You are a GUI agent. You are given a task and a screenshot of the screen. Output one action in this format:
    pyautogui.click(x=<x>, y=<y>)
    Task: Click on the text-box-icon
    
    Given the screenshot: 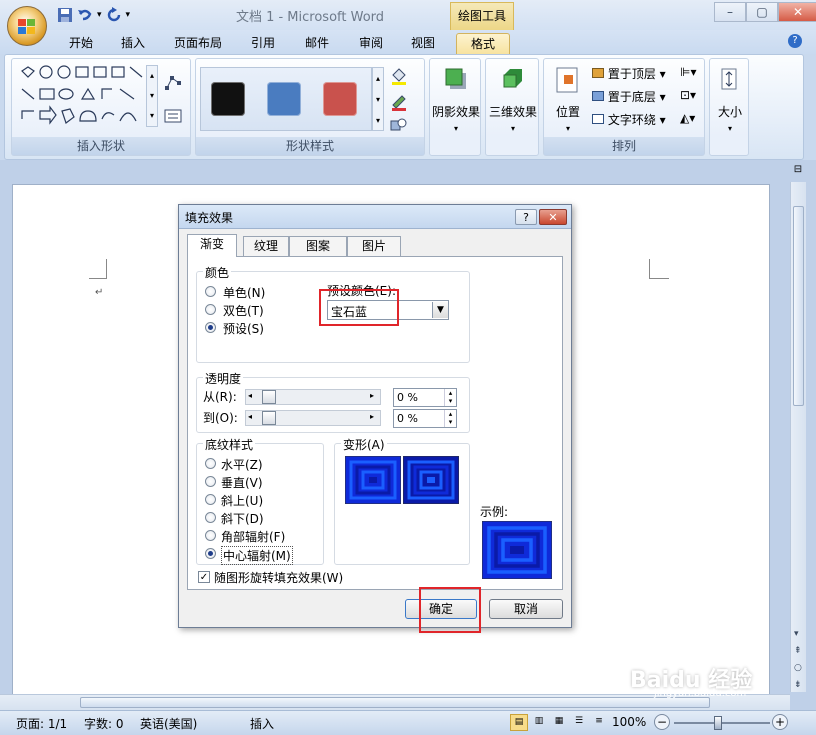 What is the action you would take?
    pyautogui.click(x=173, y=116)
    